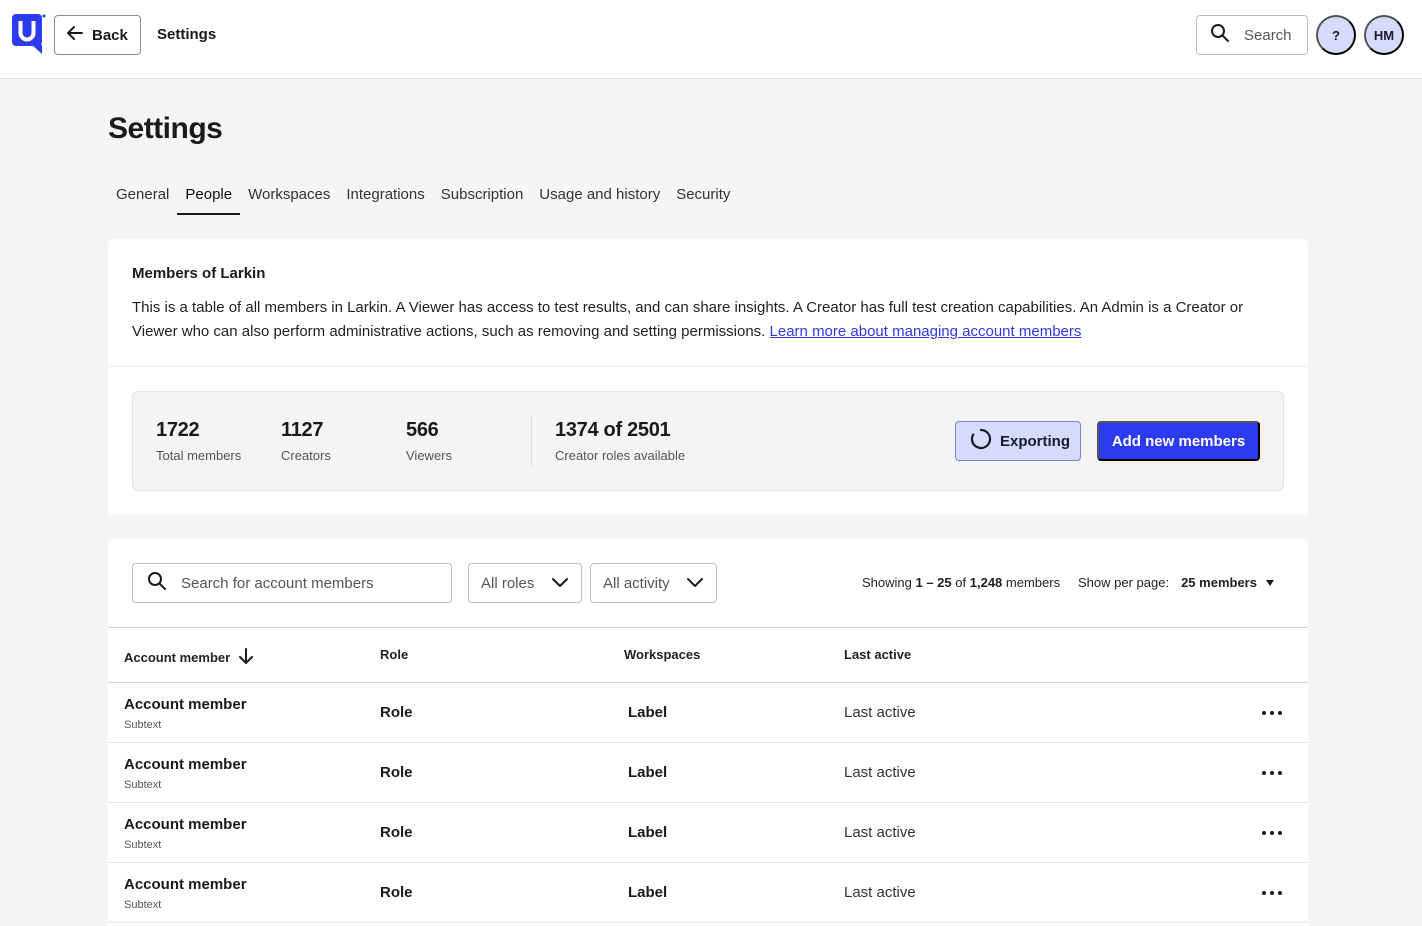 The width and height of the screenshot is (1422, 926). I want to click on tab-security: Security, so click(703, 195).